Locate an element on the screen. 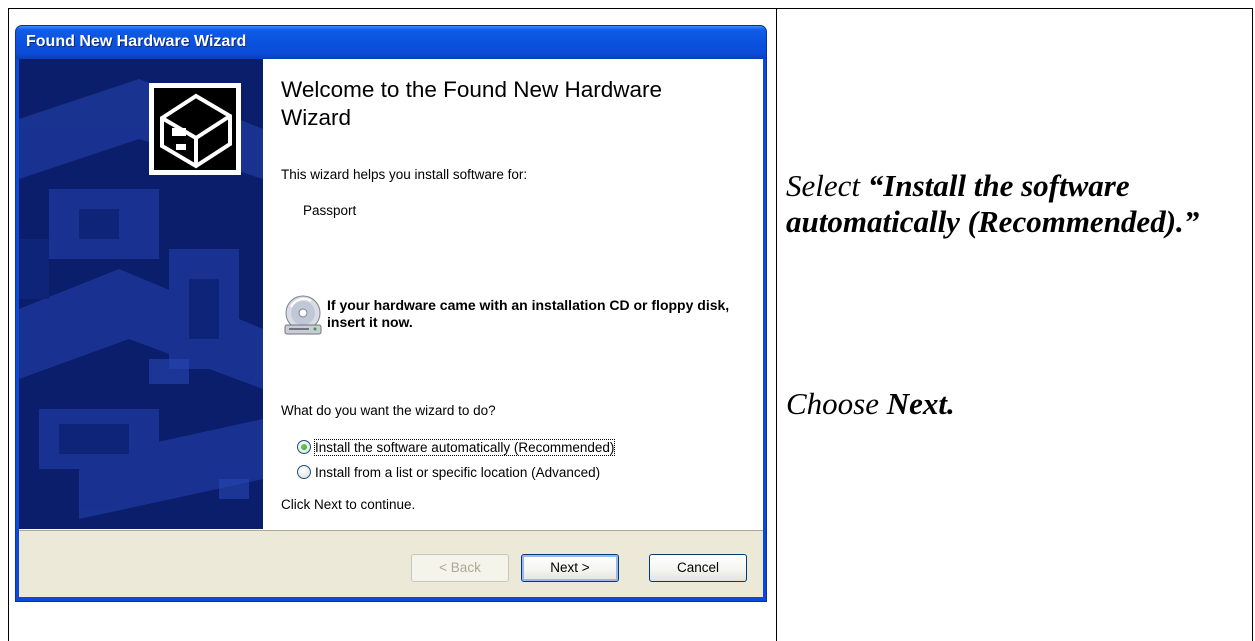  button-bar: < Back Next > Cancel is located at coordinates (391, 563).